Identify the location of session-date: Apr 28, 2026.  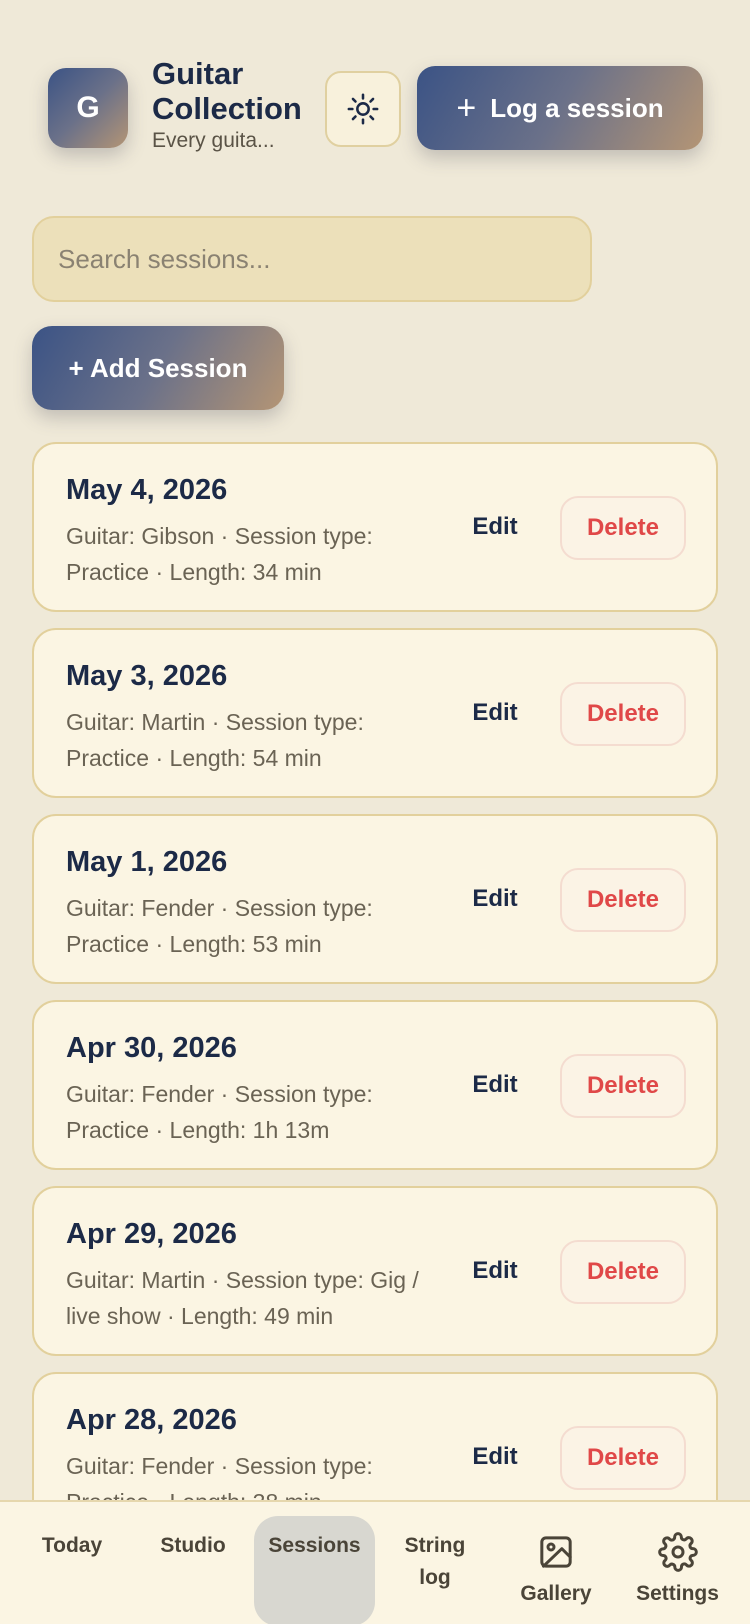
(151, 1420).